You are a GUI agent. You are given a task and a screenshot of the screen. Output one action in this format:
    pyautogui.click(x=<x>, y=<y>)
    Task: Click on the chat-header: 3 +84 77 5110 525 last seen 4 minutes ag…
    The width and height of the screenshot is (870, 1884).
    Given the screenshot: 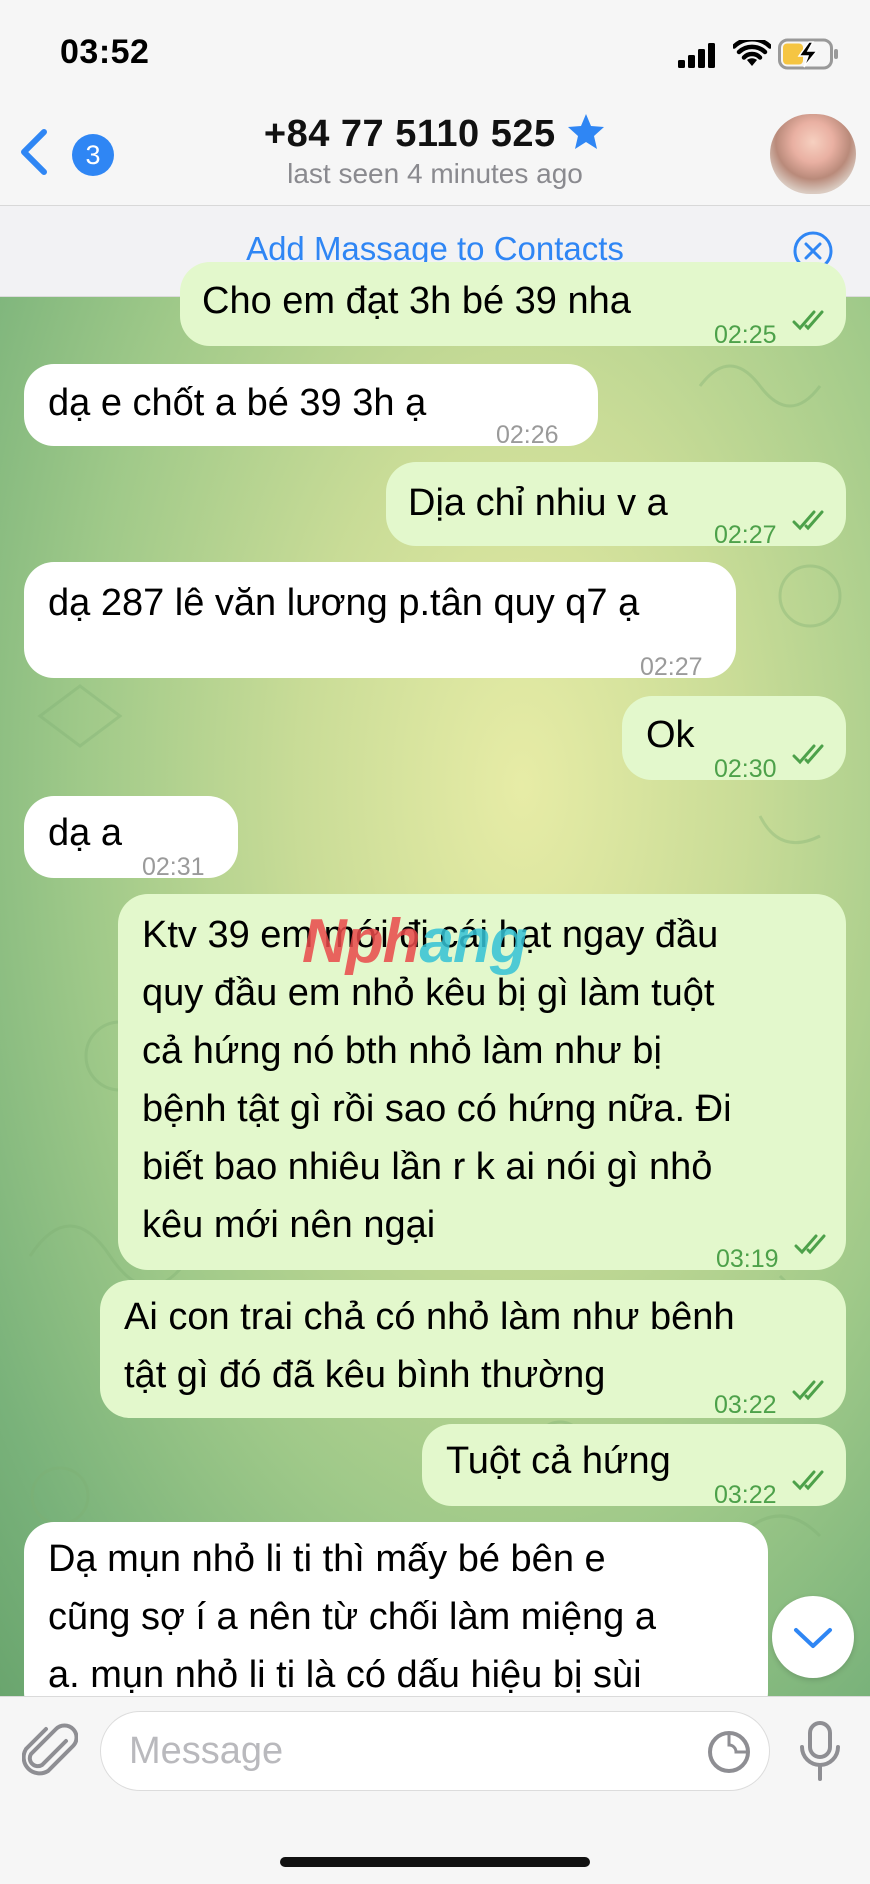 What is the action you would take?
    pyautogui.click(x=435, y=153)
    